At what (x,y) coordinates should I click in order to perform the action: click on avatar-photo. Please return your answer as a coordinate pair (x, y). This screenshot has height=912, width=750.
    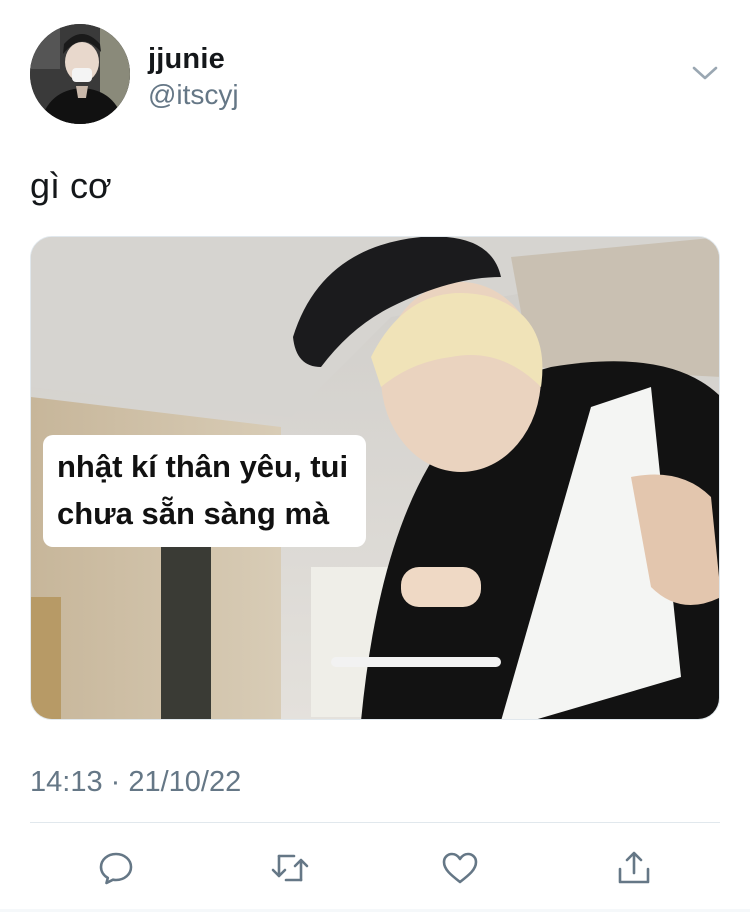
    Looking at the image, I should click on (80, 74).